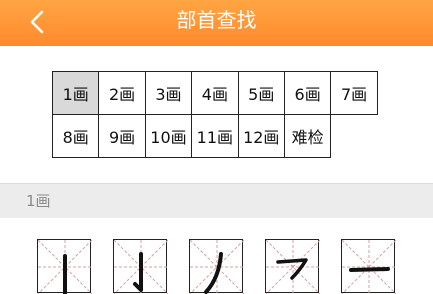  What do you see at coordinates (261, 93) in the screenshot?
I see `stroke-count-5: 5画` at bounding box center [261, 93].